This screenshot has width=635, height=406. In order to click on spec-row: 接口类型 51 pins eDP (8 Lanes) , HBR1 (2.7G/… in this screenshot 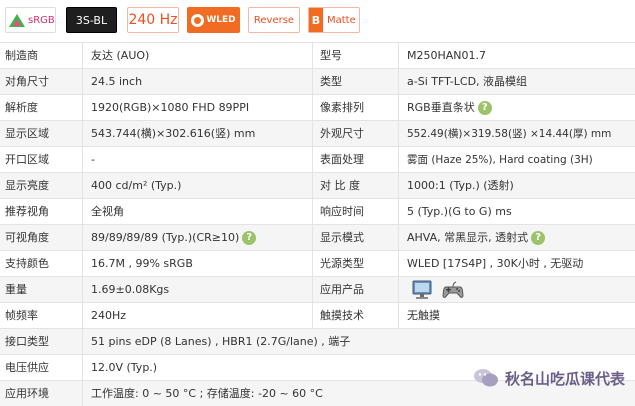, I will do `click(317, 342)`.